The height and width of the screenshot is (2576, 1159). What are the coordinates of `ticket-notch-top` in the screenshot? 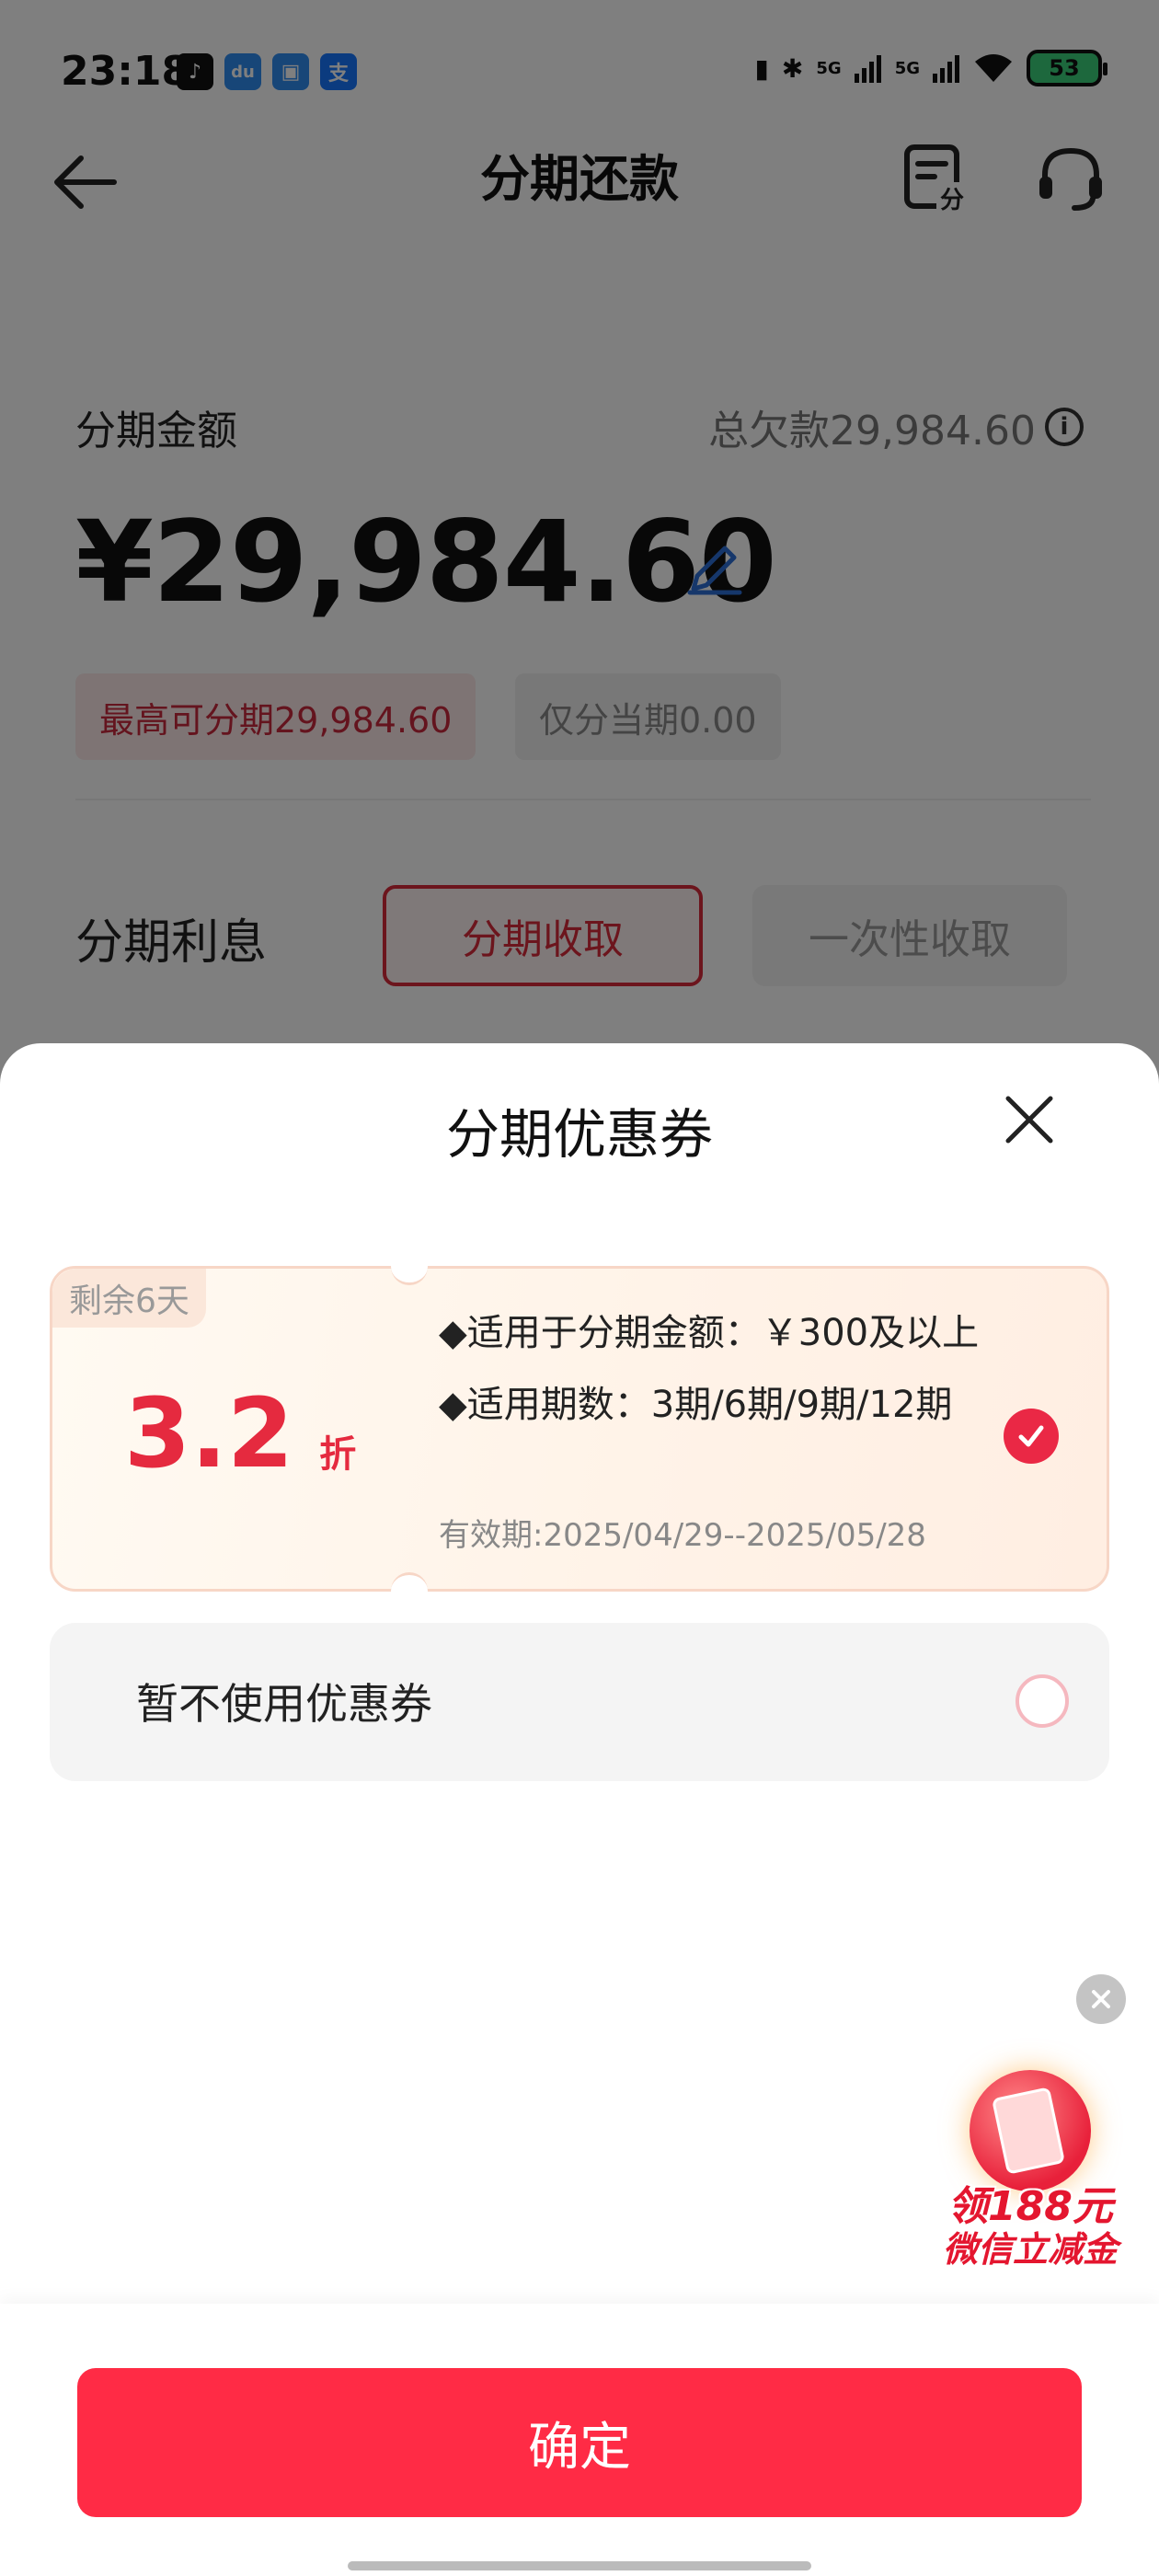 It's located at (409, 1266).